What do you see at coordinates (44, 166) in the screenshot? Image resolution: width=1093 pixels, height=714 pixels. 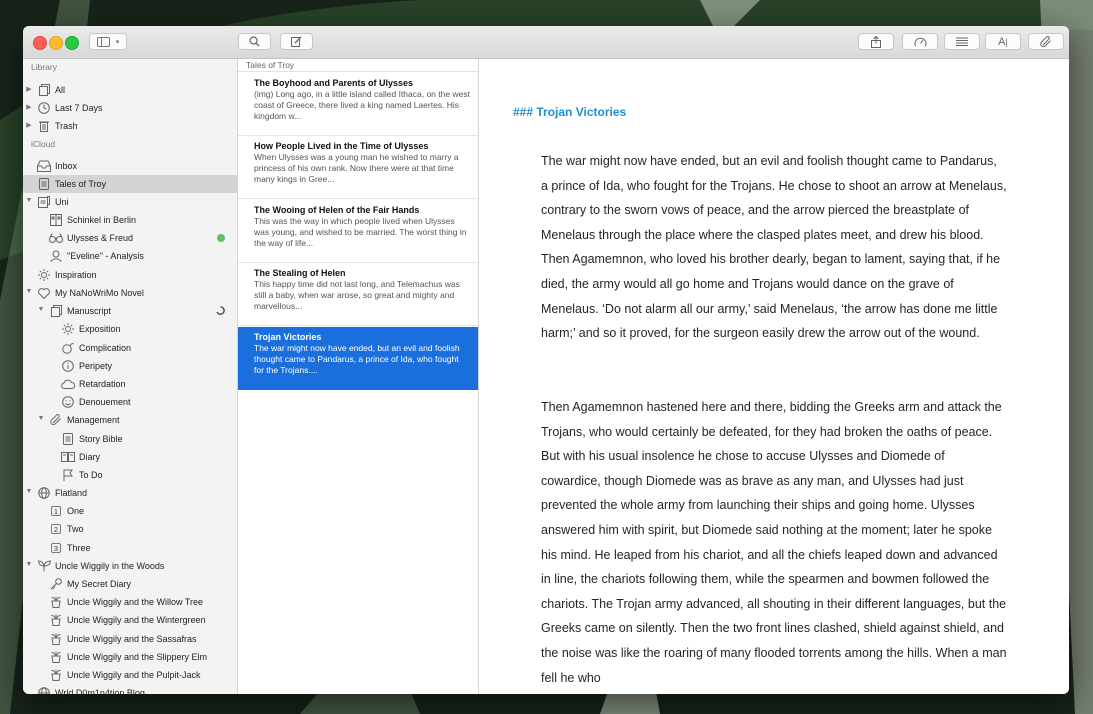 I see `inbox-icon` at bounding box center [44, 166].